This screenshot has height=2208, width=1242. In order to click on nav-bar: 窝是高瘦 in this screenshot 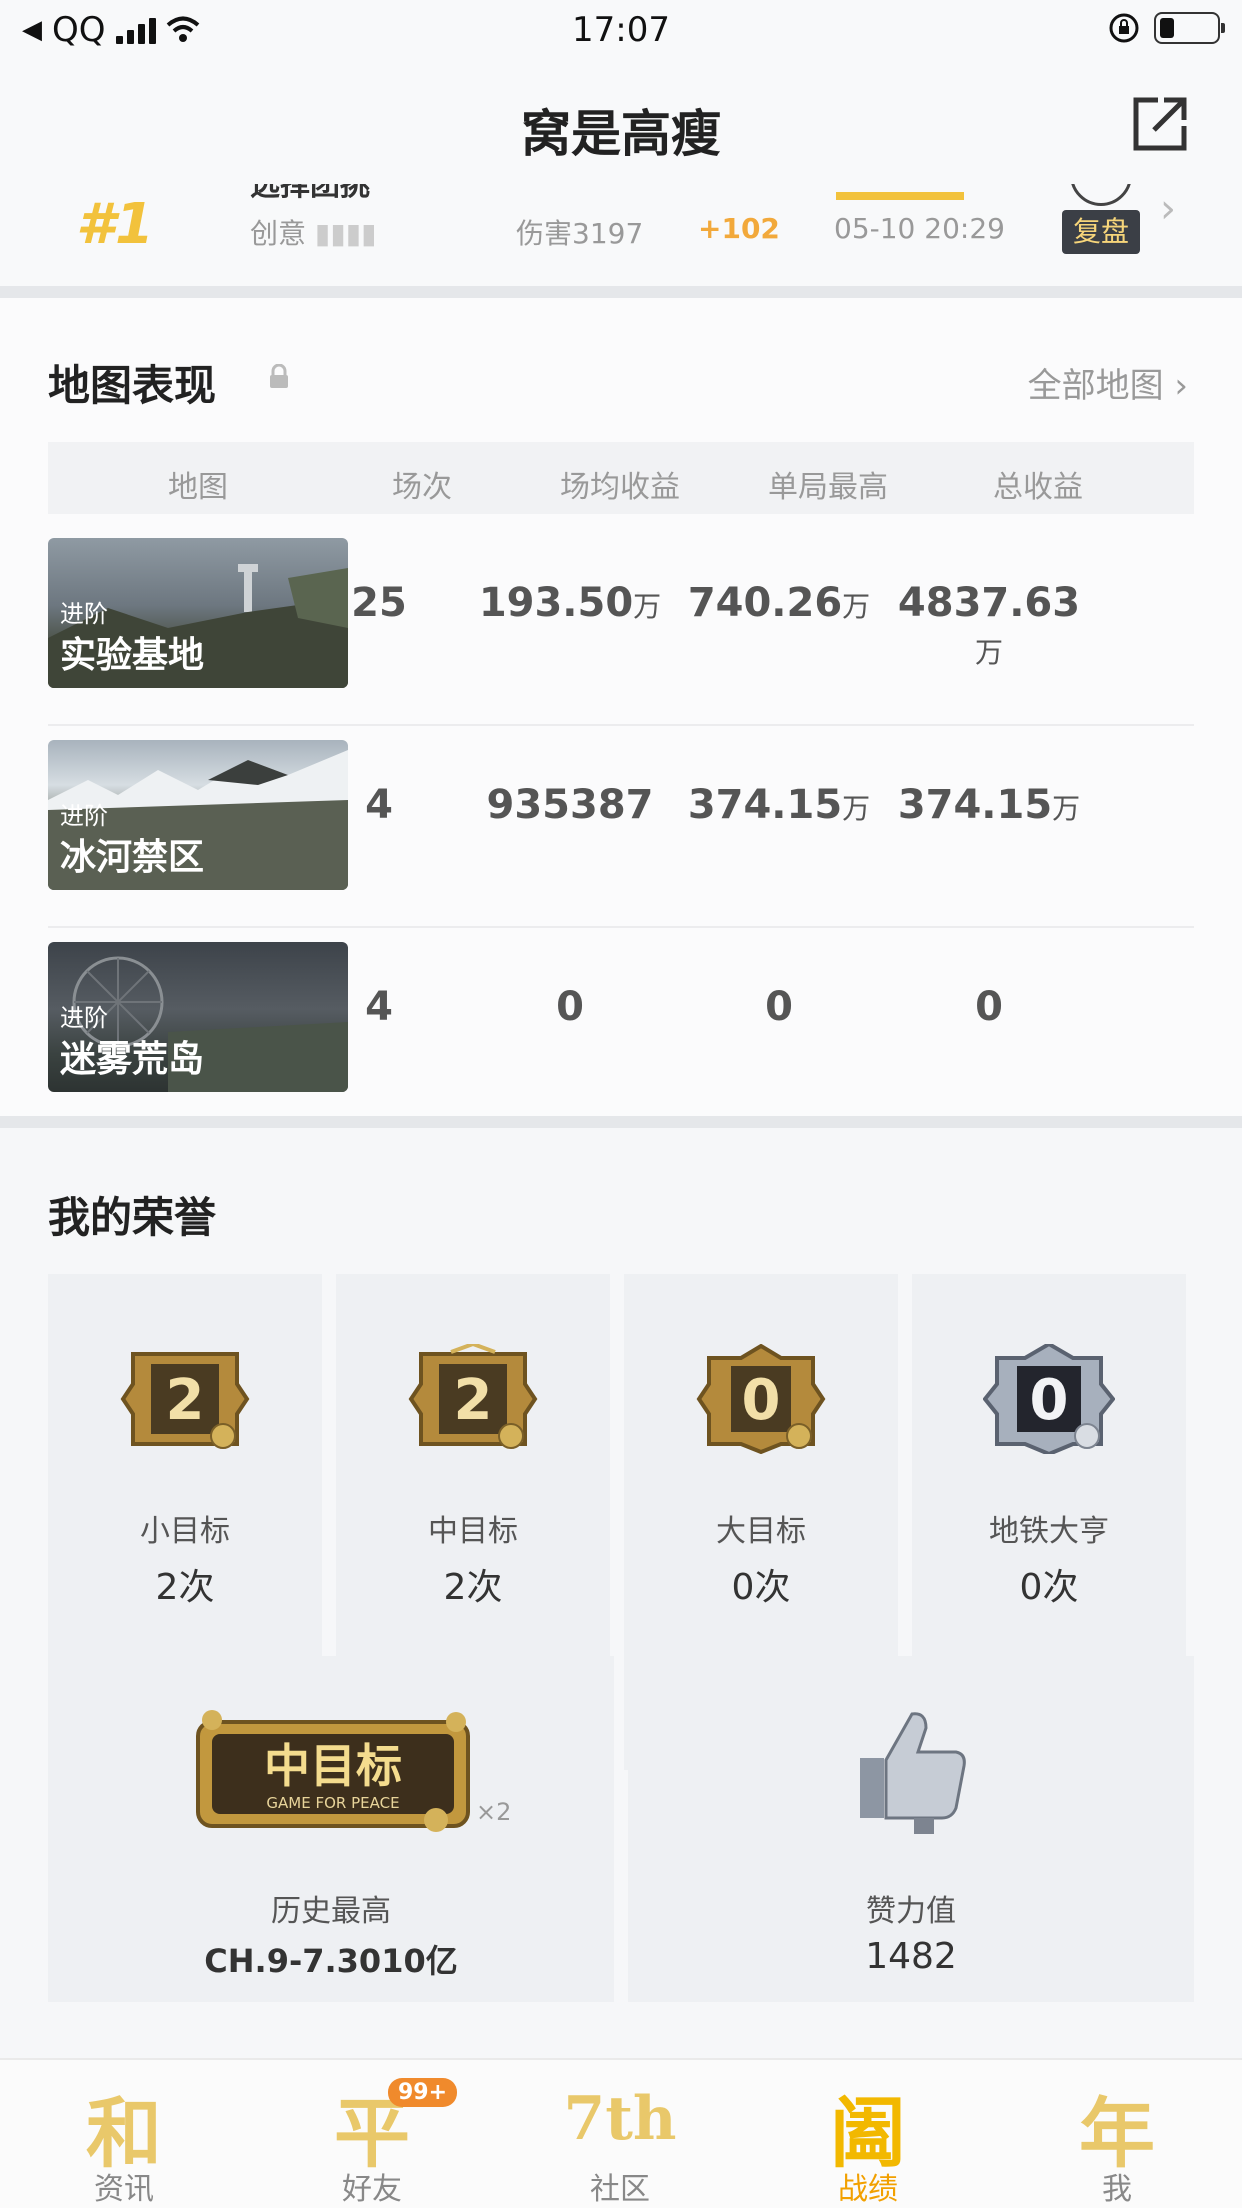, I will do `click(621, 124)`.